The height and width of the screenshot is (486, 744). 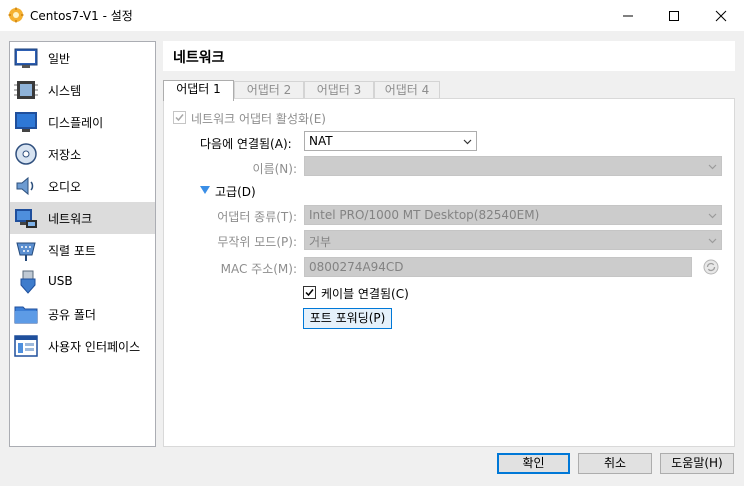 What do you see at coordinates (615, 463) in the screenshot?
I see `cancel-button: 취소` at bounding box center [615, 463].